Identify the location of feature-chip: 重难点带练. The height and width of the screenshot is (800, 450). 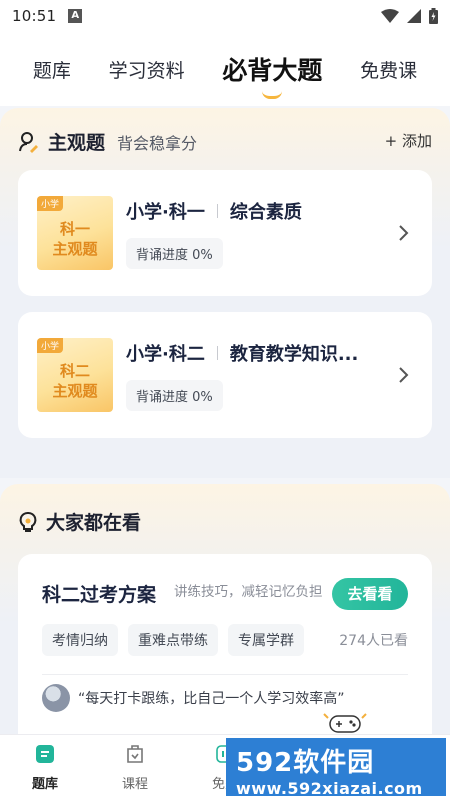
(173, 640).